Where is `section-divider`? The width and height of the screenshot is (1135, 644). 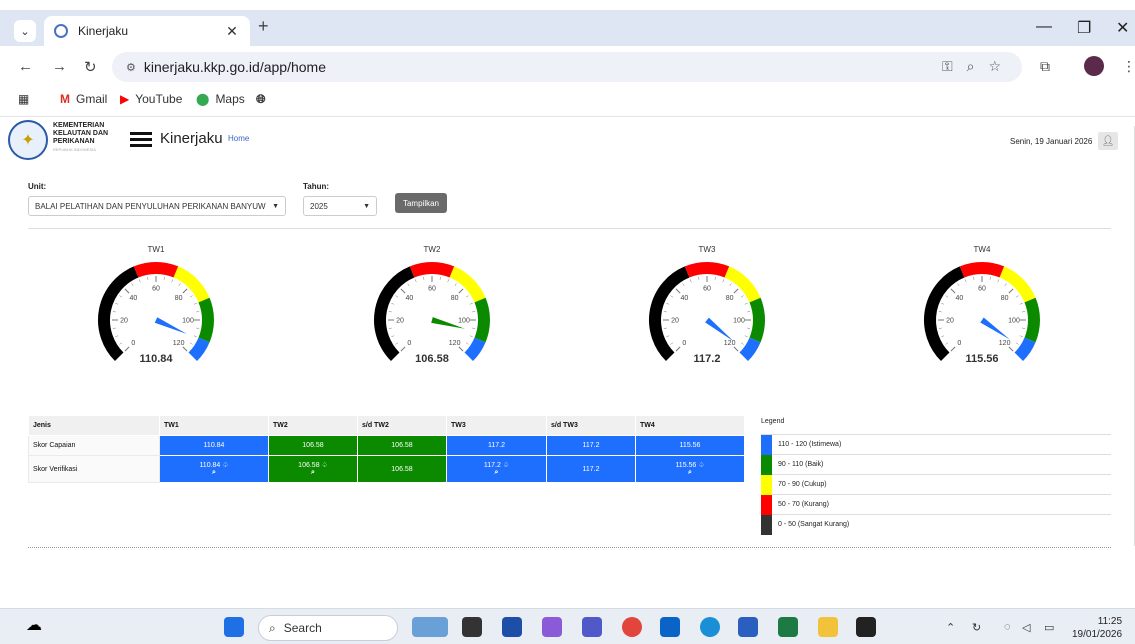 section-divider is located at coordinates (569, 228).